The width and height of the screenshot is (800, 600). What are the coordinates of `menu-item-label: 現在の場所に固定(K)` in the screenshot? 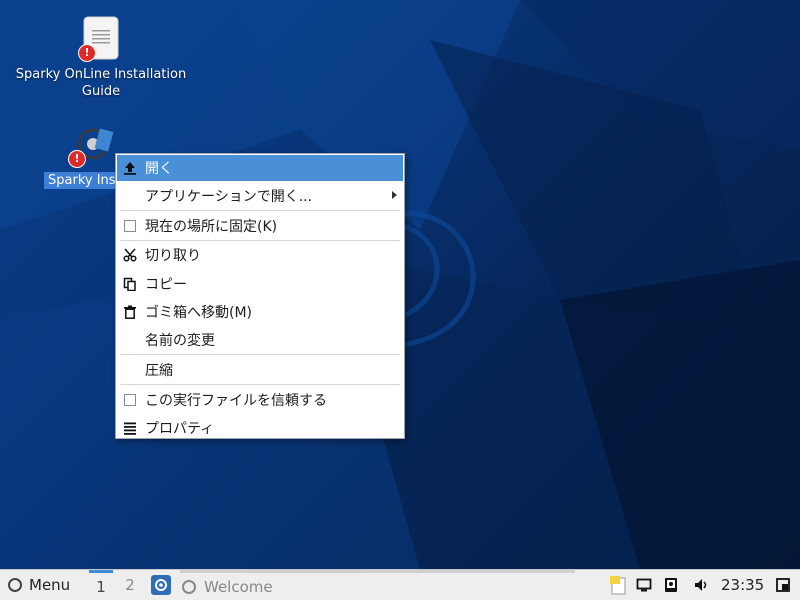 It's located at (211, 227).